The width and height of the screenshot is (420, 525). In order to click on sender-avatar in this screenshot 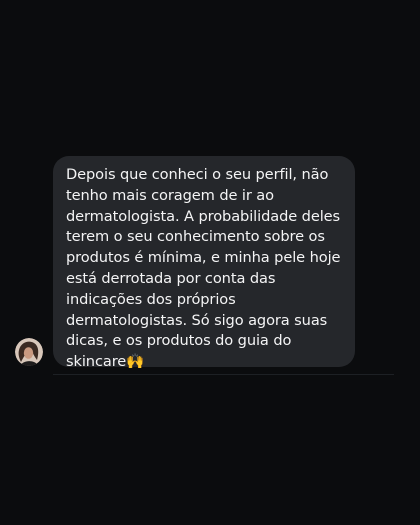, I will do `click(29, 352)`.